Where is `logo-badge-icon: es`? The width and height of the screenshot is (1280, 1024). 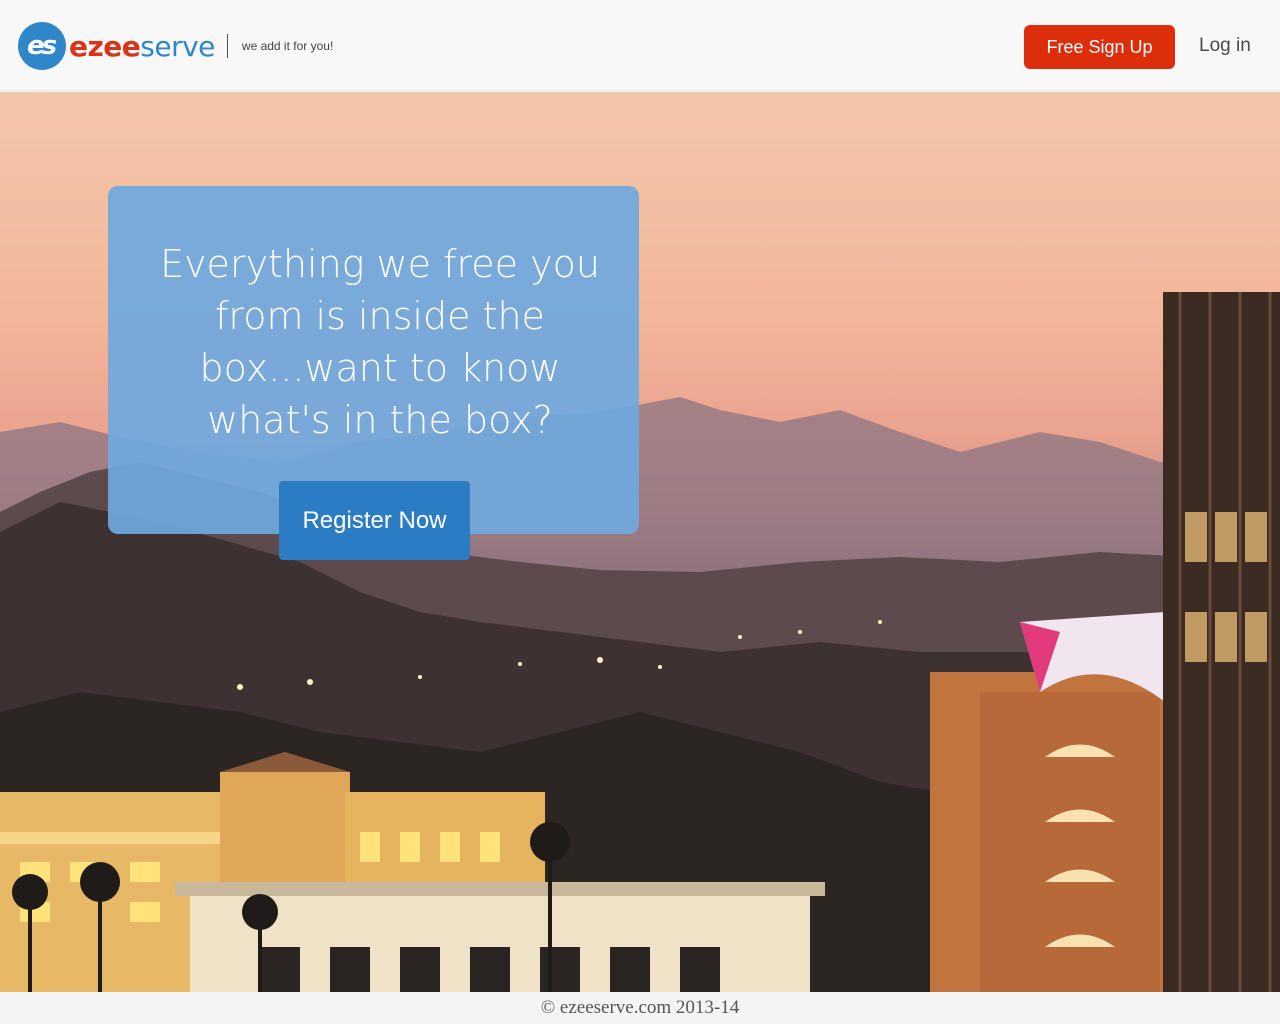 logo-badge-icon: es is located at coordinates (42, 46).